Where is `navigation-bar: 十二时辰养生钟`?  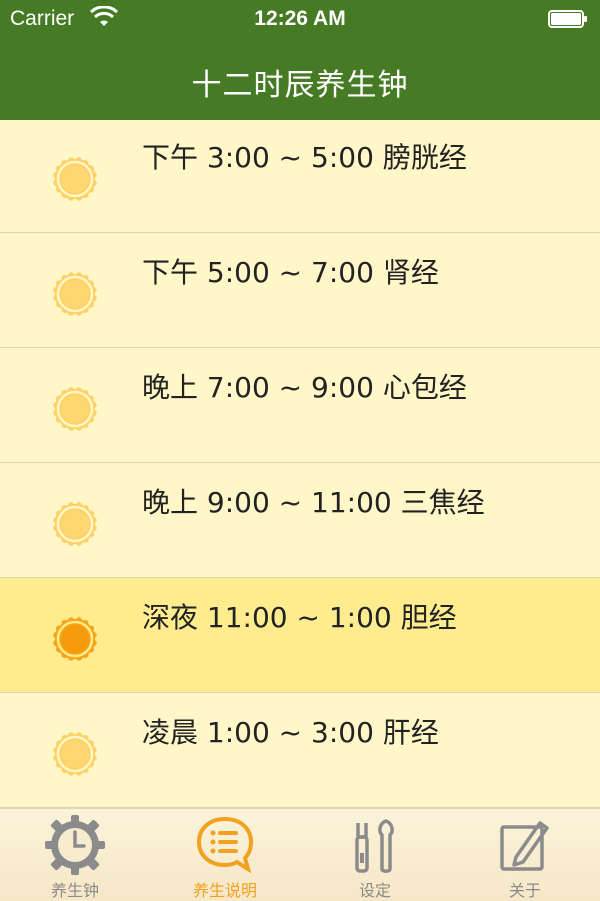 navigation-bar: 十二时辰养生钟 is located at coordinates (300, 80).